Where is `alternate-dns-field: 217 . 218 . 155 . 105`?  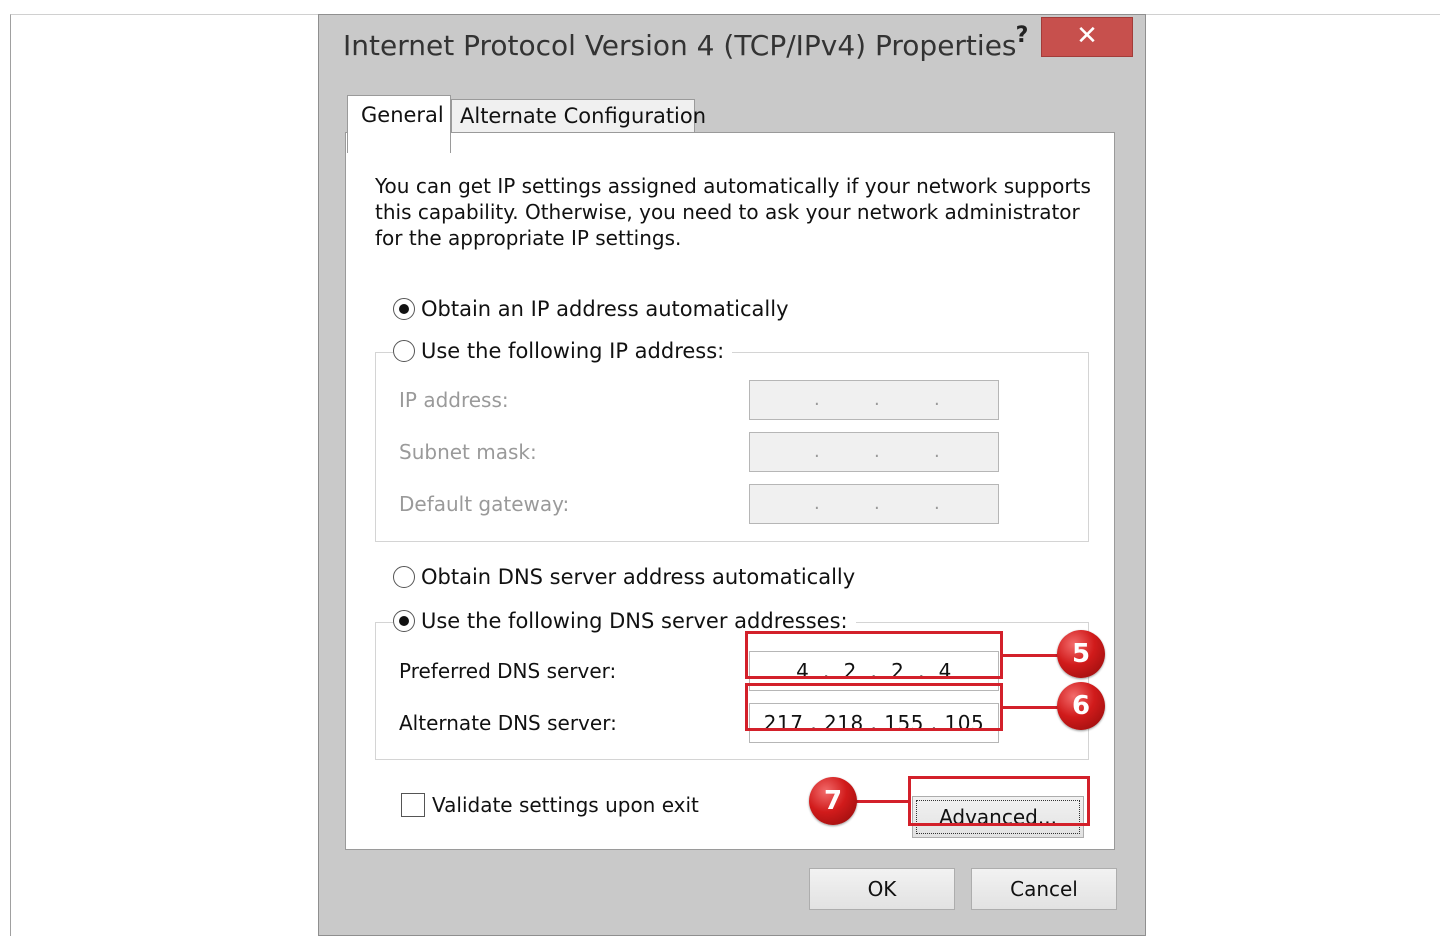
alternate-dns-field: 217 . 218 . 155 . 105 is located at coordinates (874, 723).